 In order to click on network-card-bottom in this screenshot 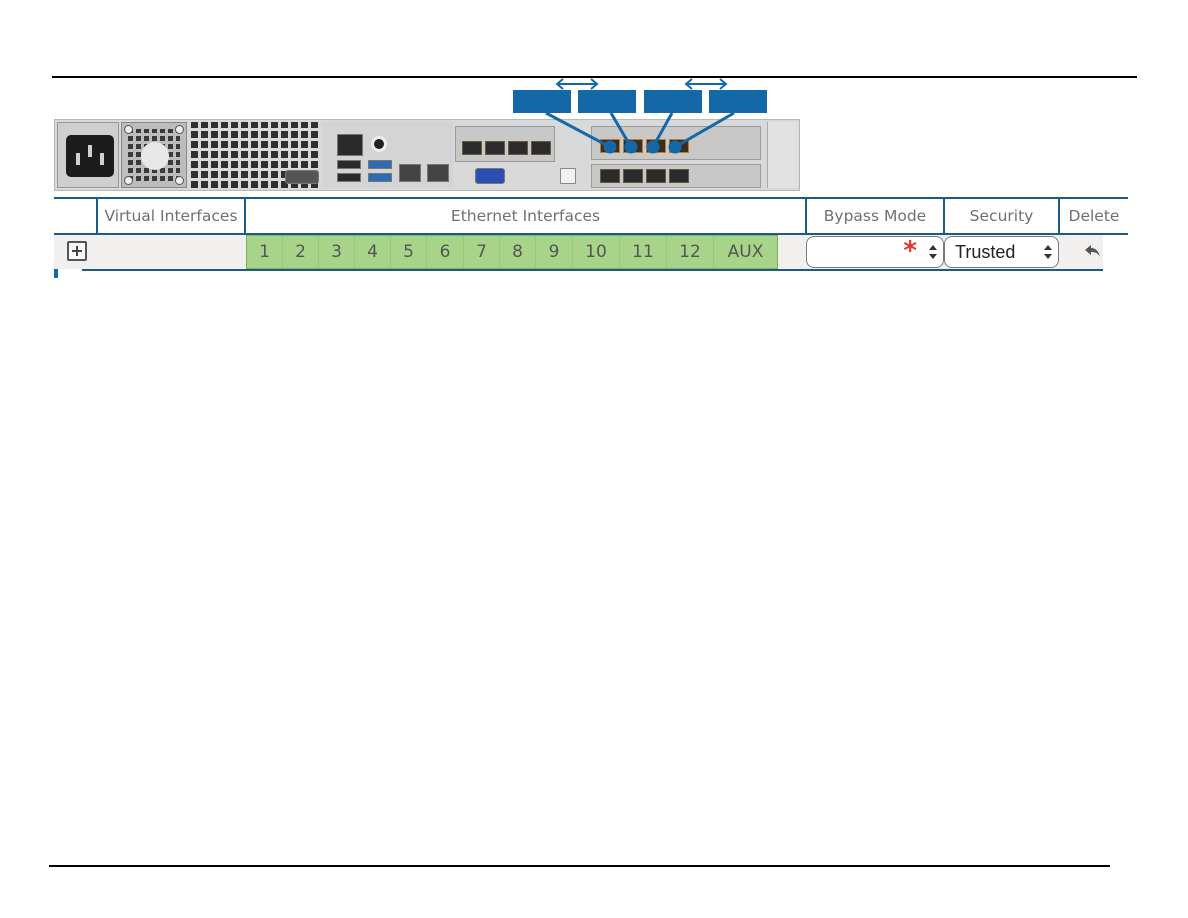, I will do `click(676, 176)`.